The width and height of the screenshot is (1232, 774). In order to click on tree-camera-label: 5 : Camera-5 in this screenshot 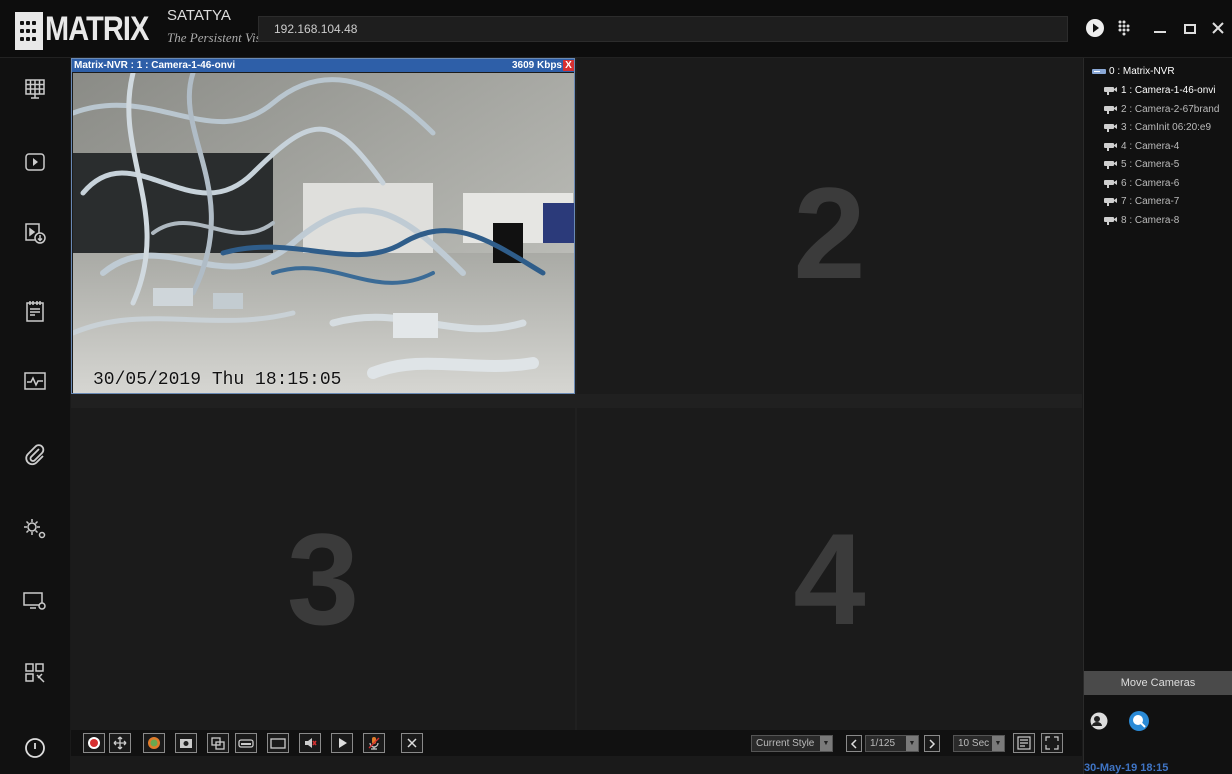, I will do `click(1150, 164)`.